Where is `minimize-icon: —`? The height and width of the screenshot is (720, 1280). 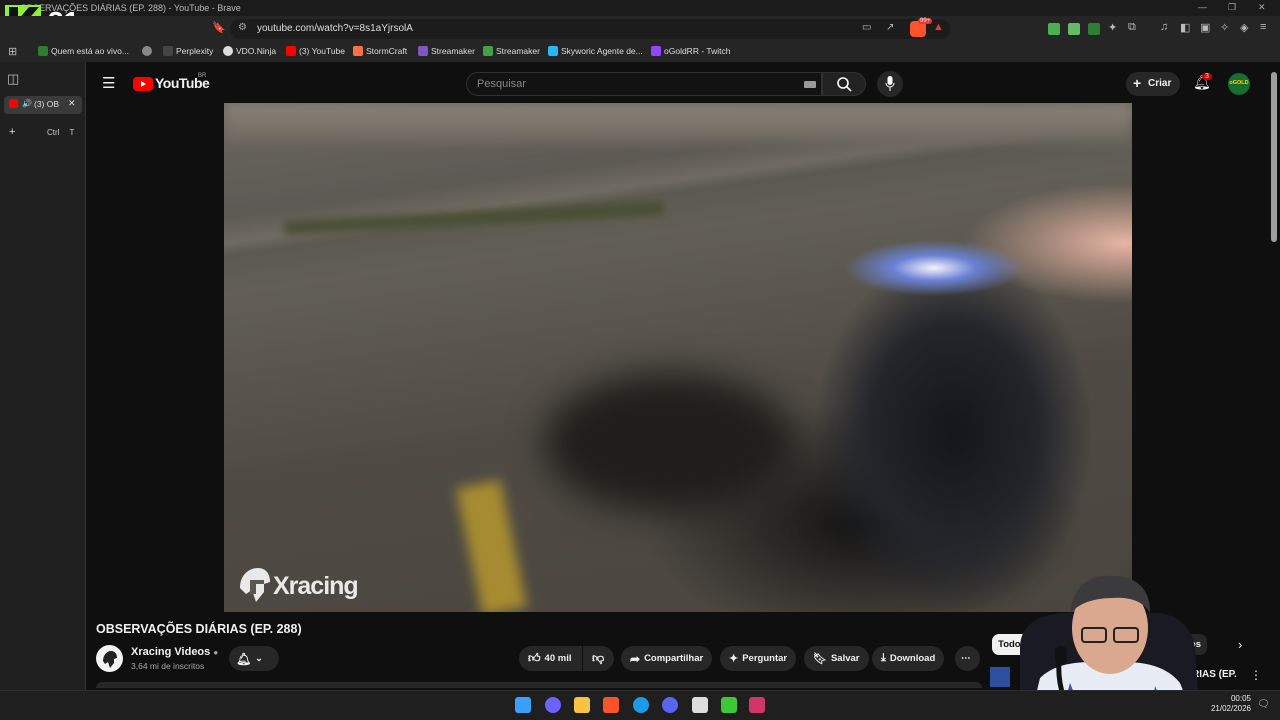
minimize-icon: — is located at coordinates (1202, 7).